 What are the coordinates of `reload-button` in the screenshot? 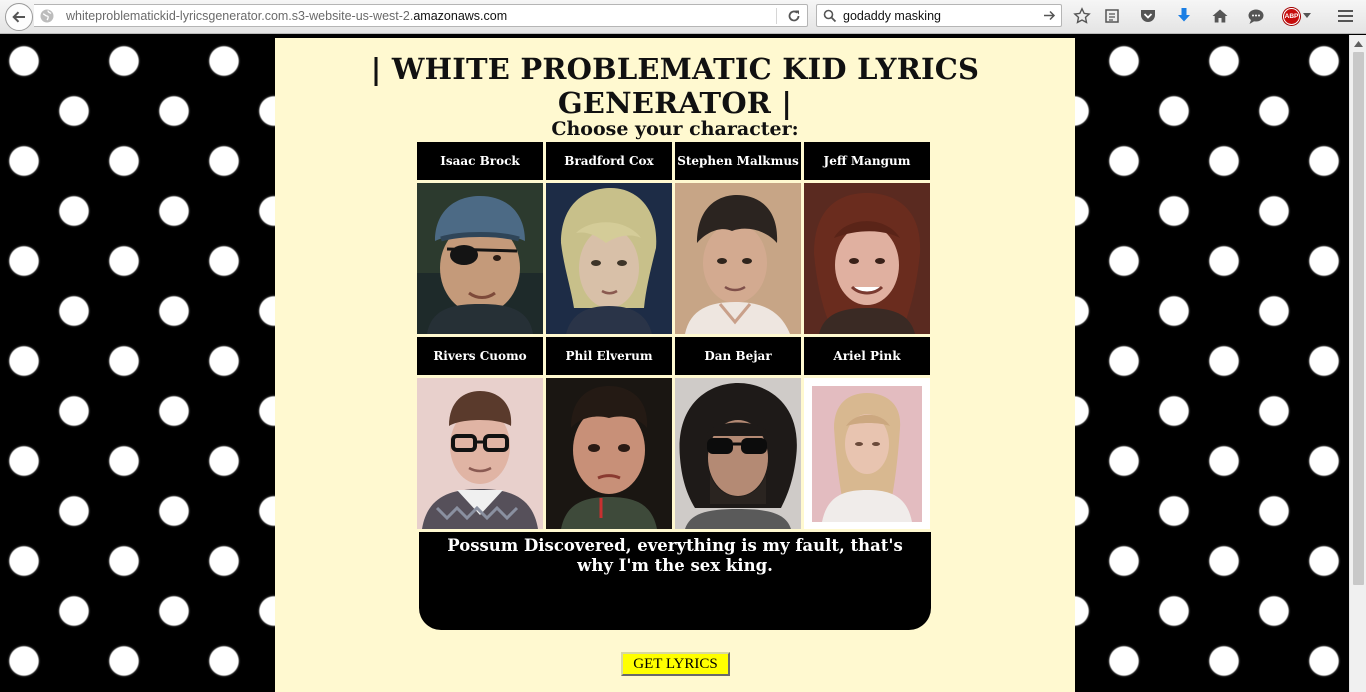 It's located at (794, 16).